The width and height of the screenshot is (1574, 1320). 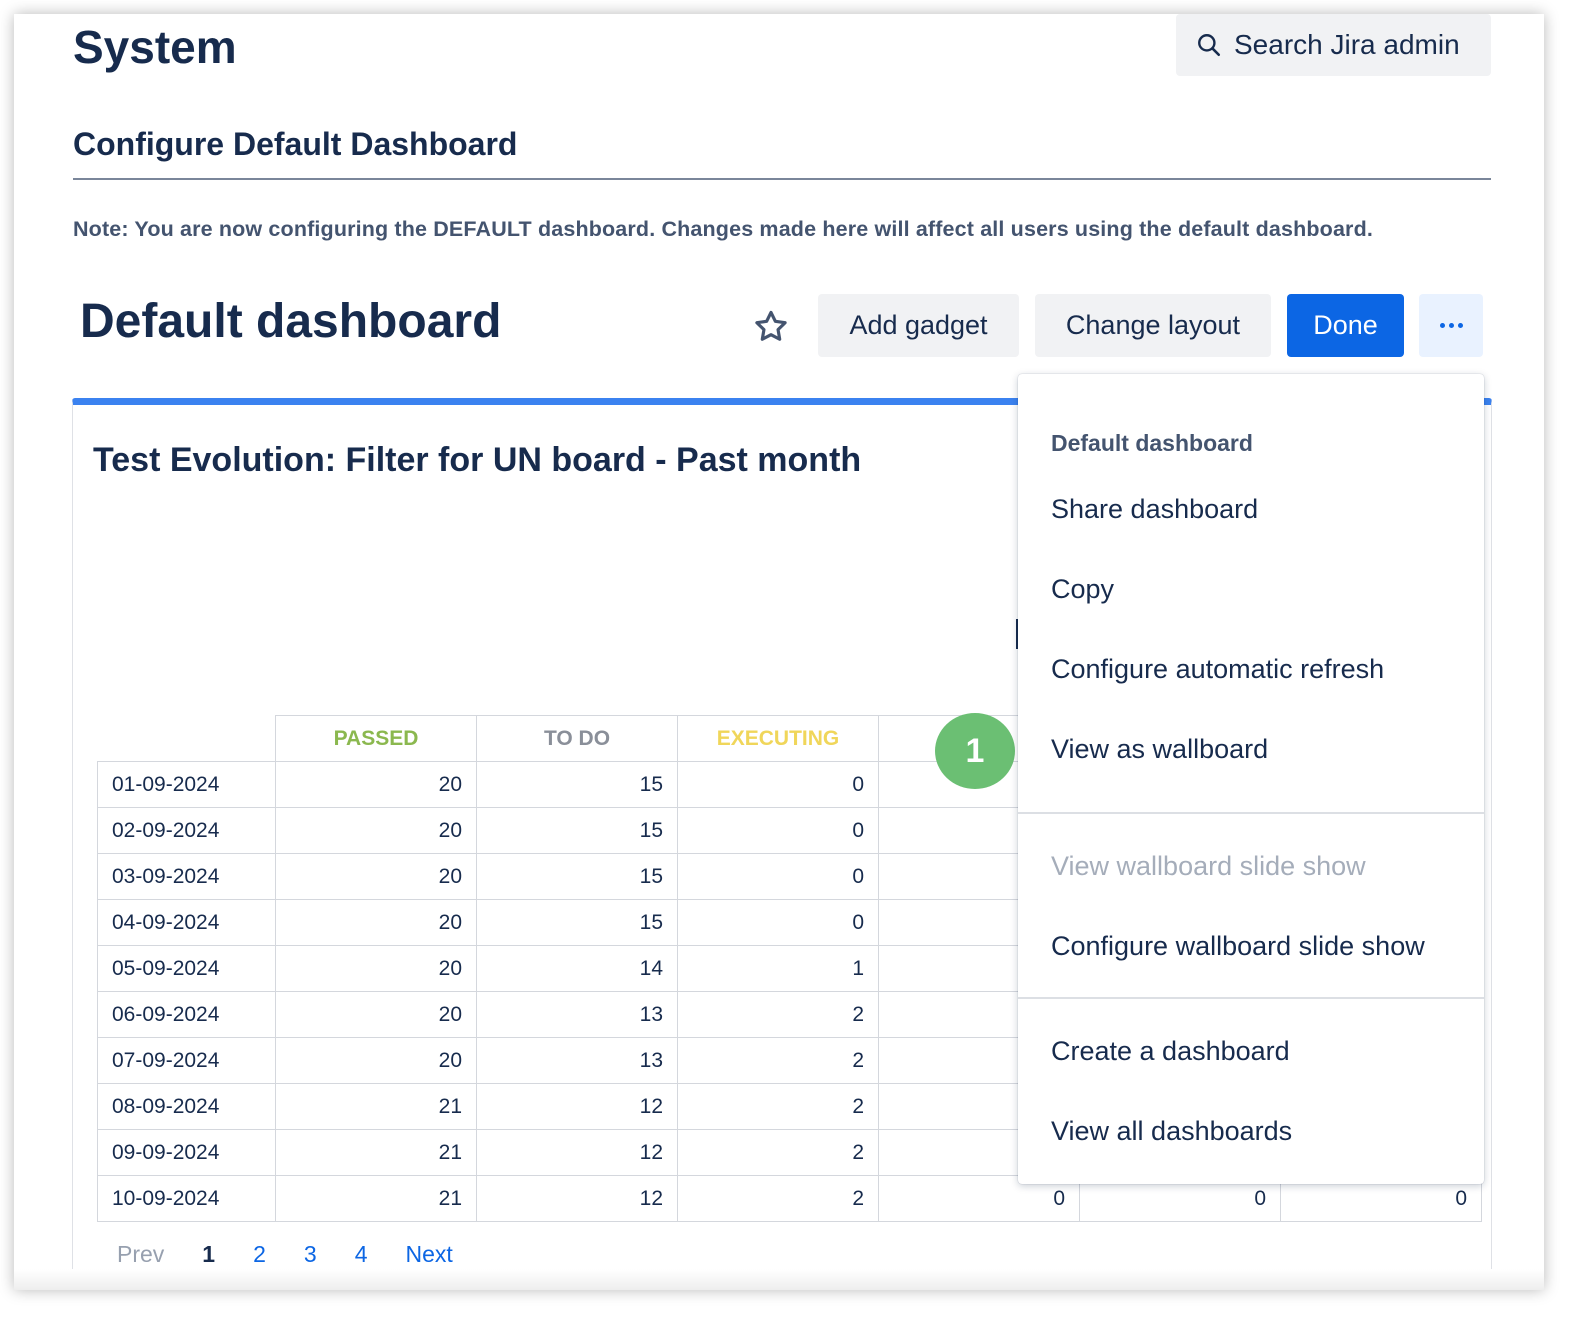 I want to click on more-icon, so click(x=1451, y=325).